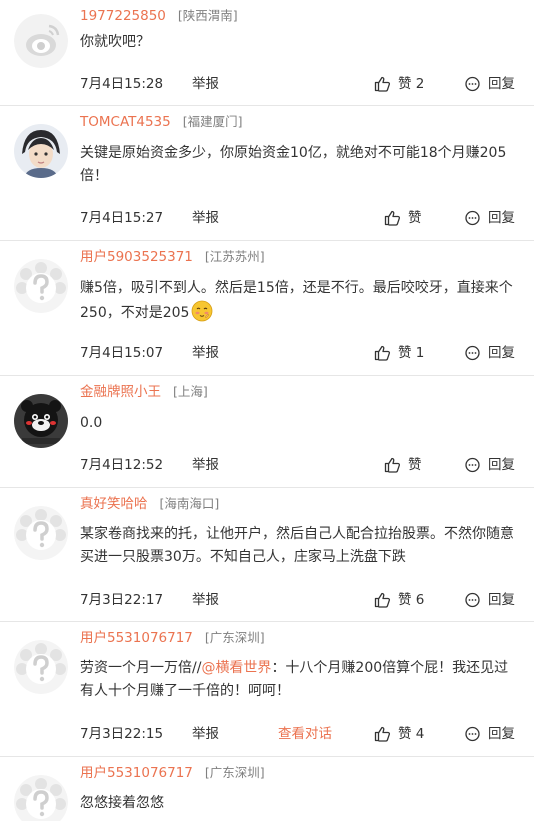  Describe the element at coordinates (207, 15) in the screenshot. I see `location-label: [陕西渭南]` at that location.